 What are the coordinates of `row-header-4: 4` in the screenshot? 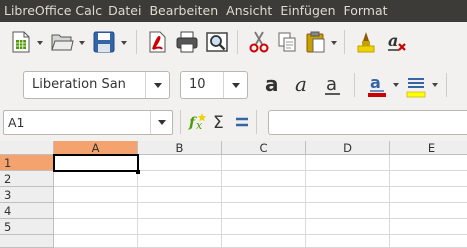 It's located at (27, 211).